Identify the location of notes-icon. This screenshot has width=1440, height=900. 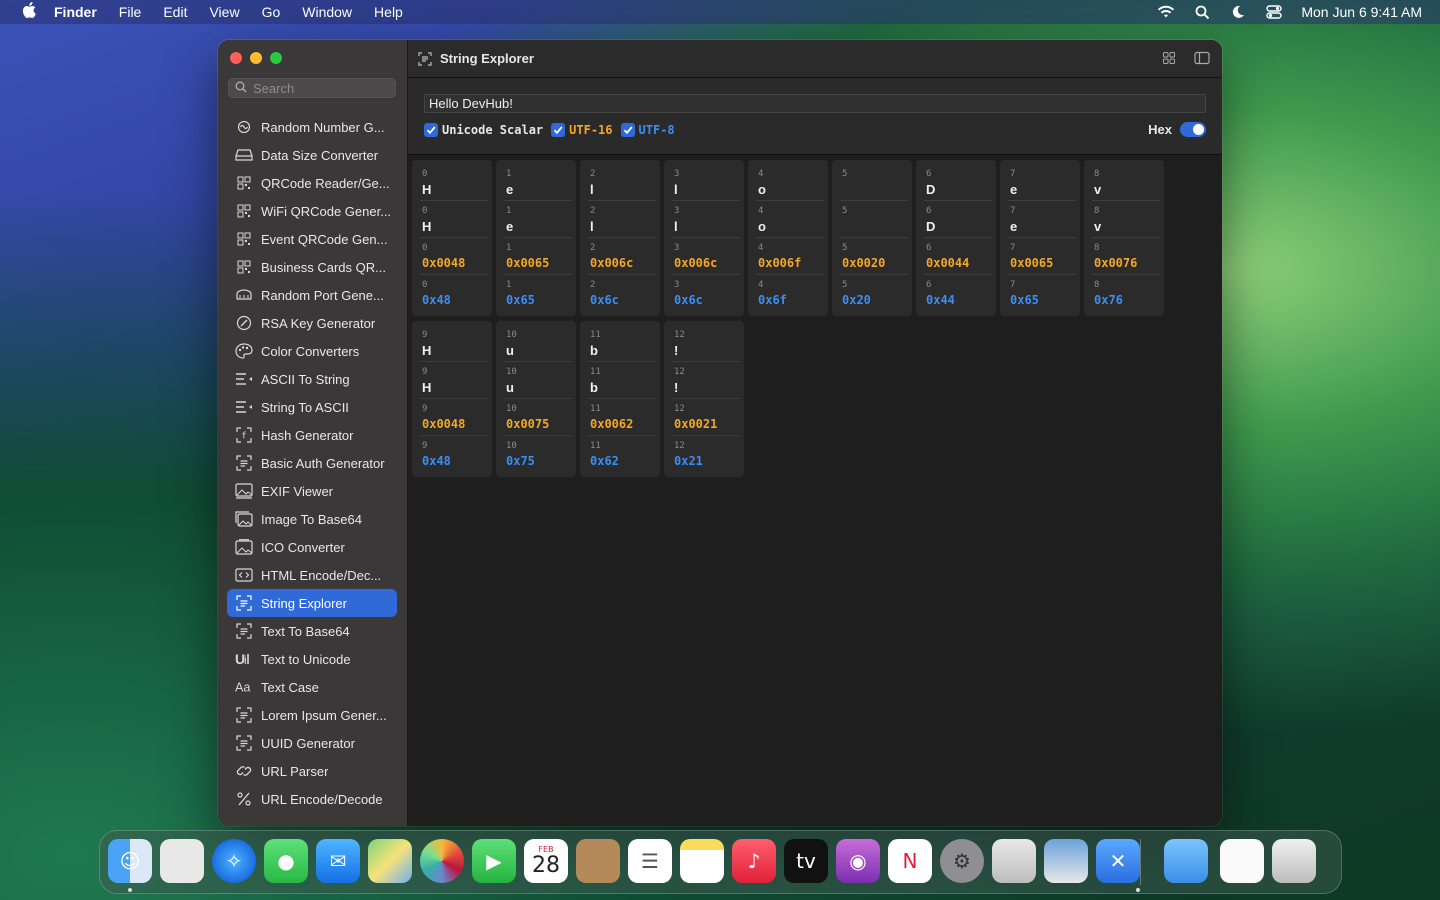
(702, 861).